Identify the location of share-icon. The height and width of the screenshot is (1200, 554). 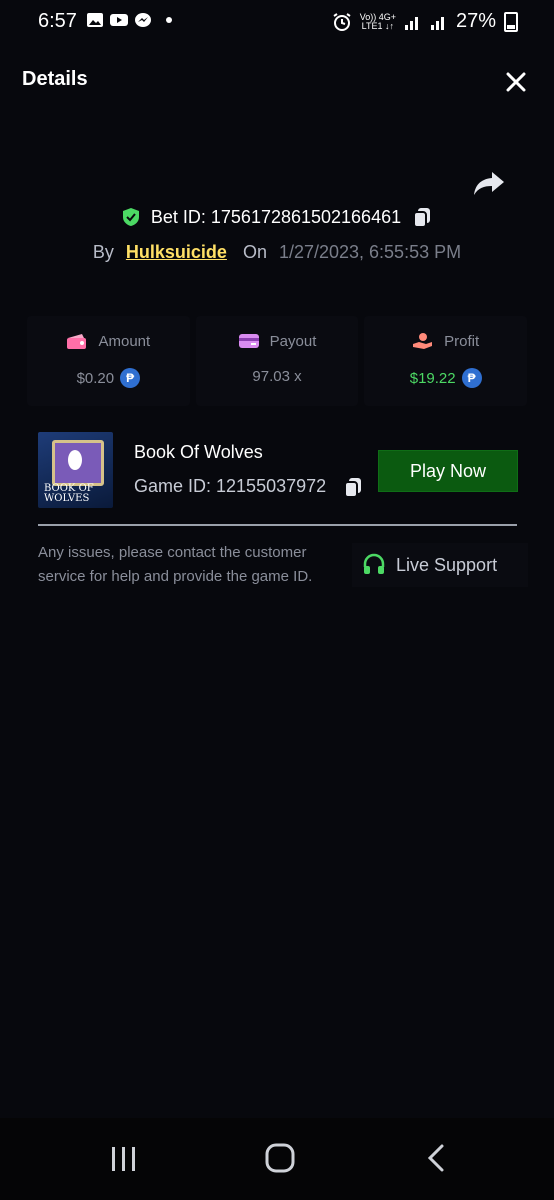
(489, 183).